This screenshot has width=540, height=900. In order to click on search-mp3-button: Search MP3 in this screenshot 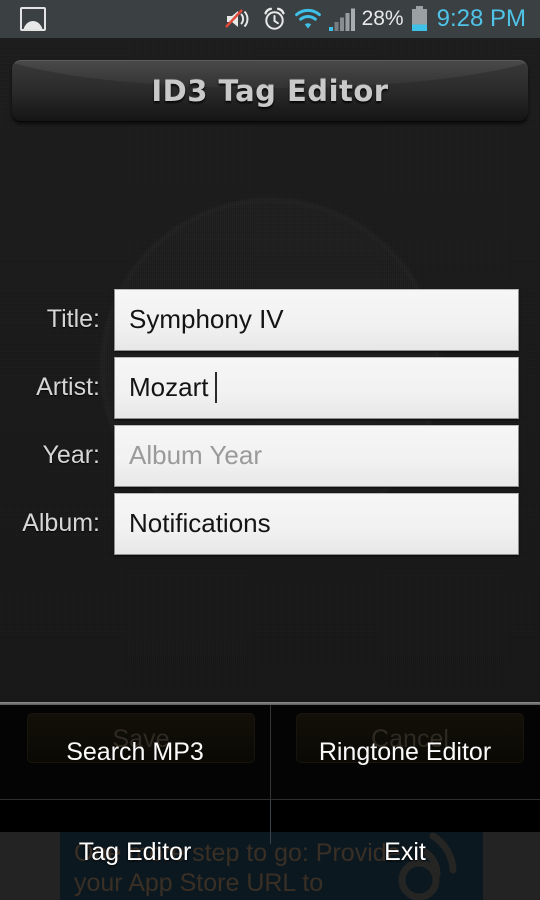, I will do `click(135, 752)`.